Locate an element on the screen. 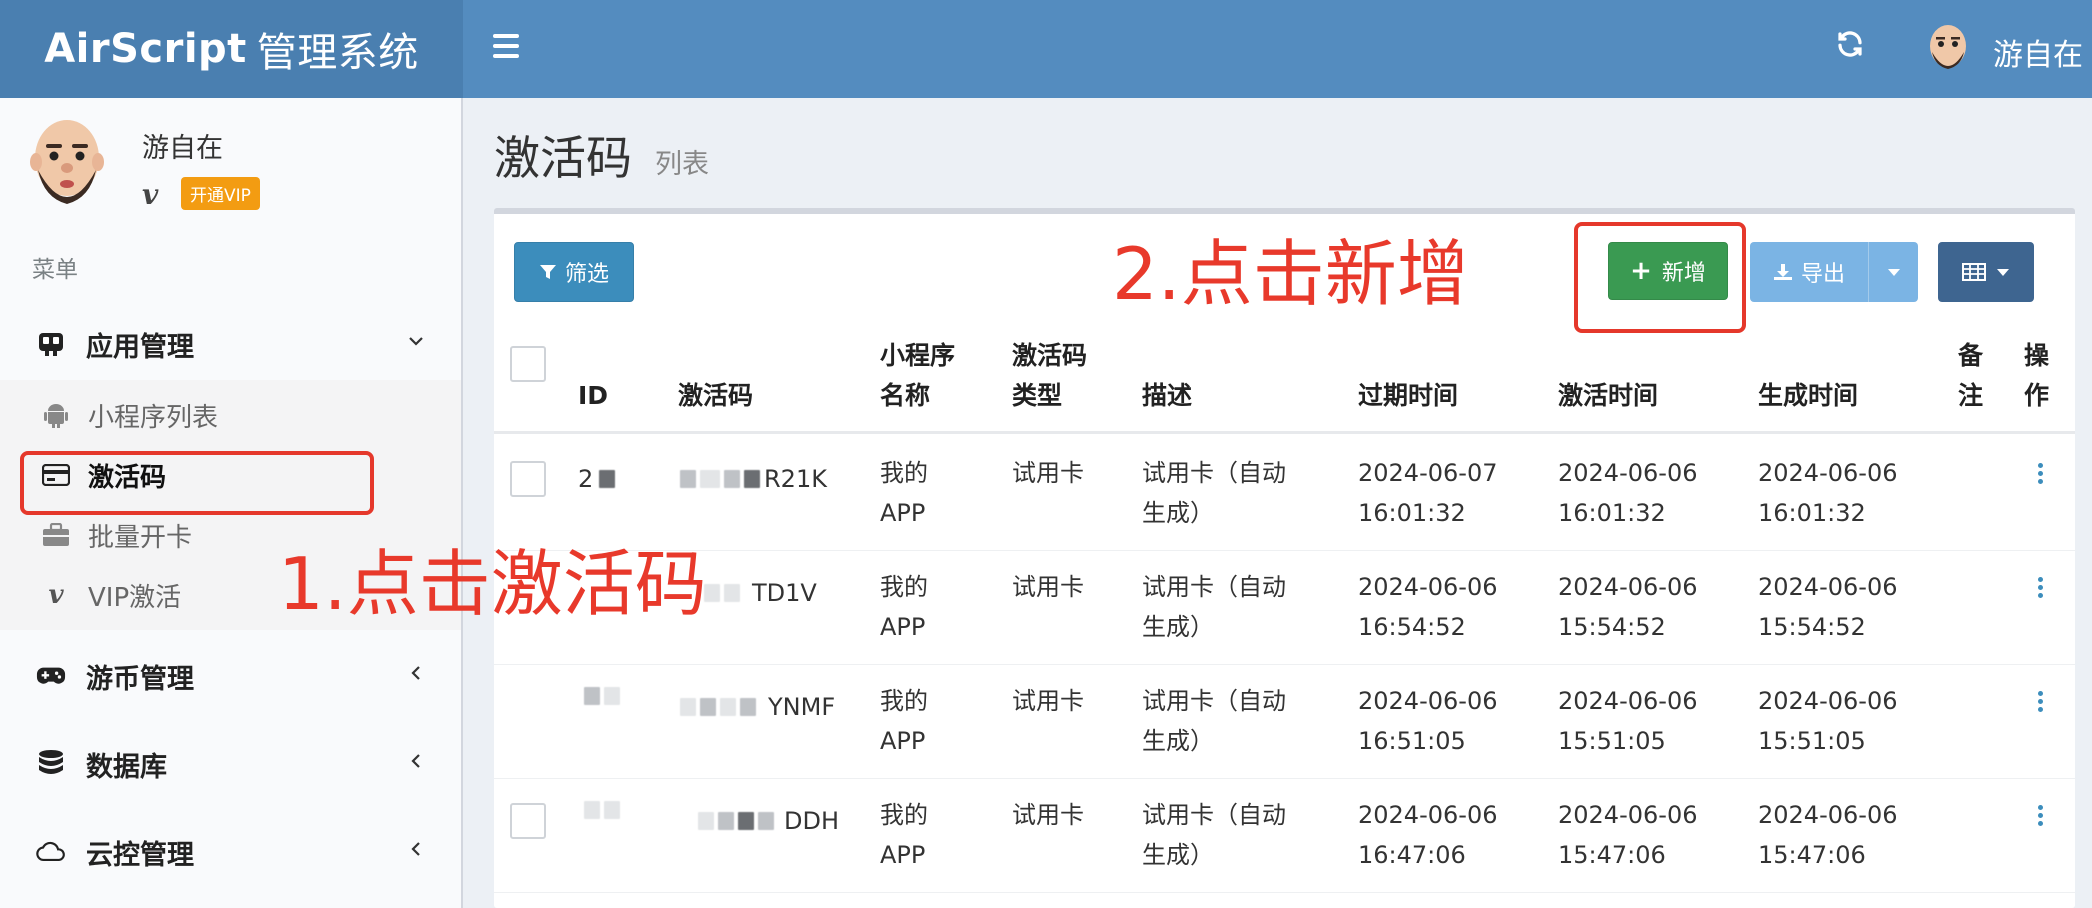 The height and width of the screenshot is (908, 2092). app-logo: AirScript 管理系统 is located at coordinates (231, 49).